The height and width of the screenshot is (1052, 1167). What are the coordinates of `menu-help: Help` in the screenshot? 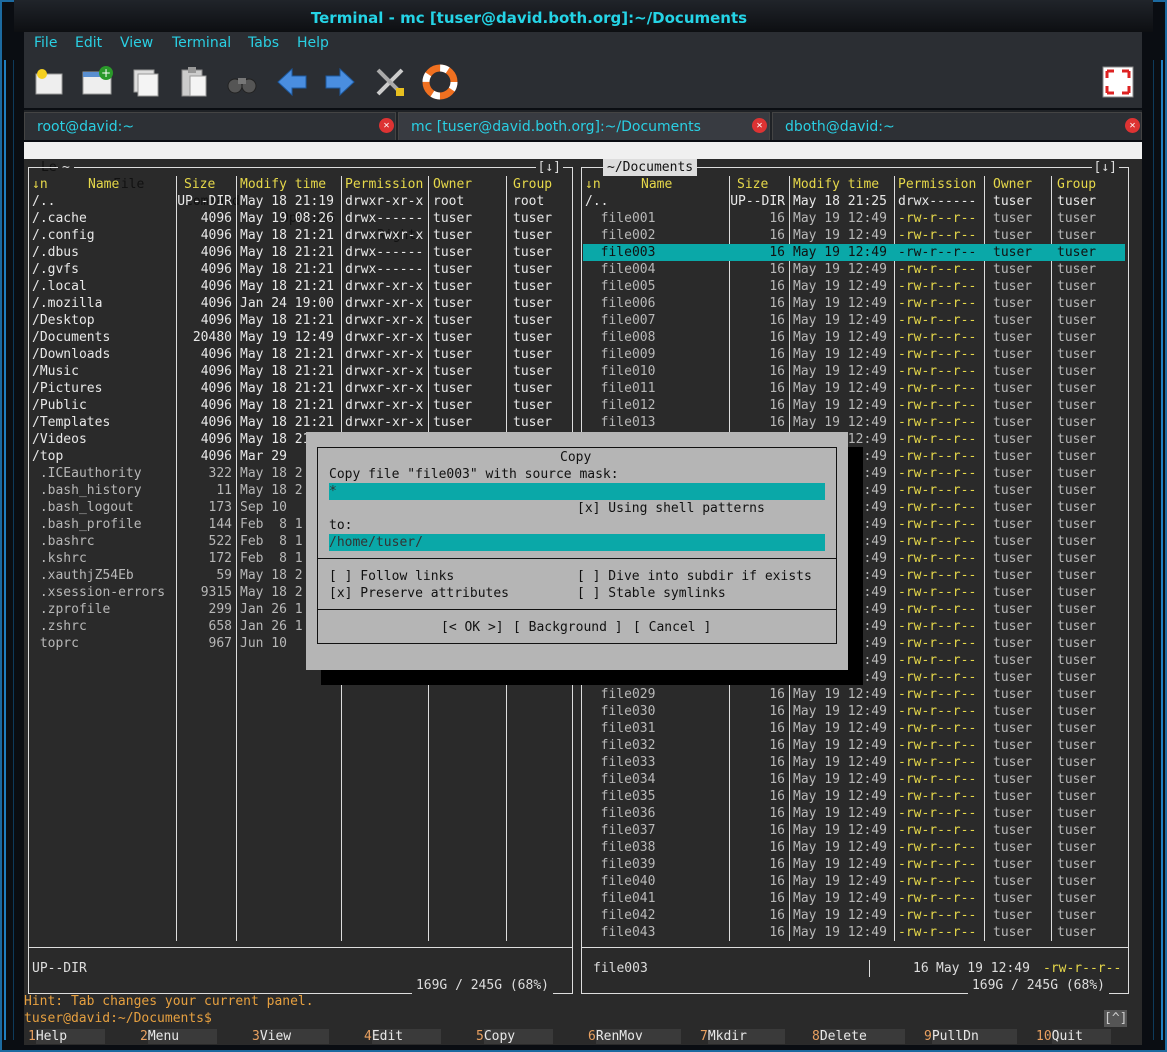 It's located at (313, 43).